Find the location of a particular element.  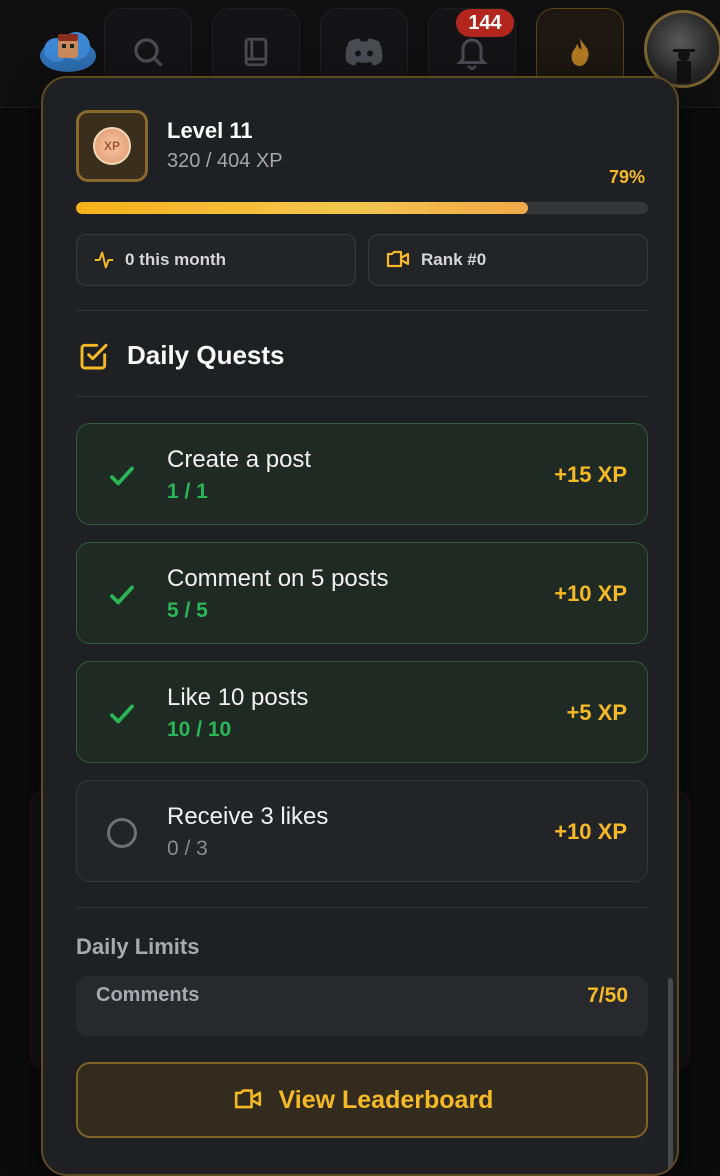

quest-progress: 10 / 10 is located at coordinates (199, 729).